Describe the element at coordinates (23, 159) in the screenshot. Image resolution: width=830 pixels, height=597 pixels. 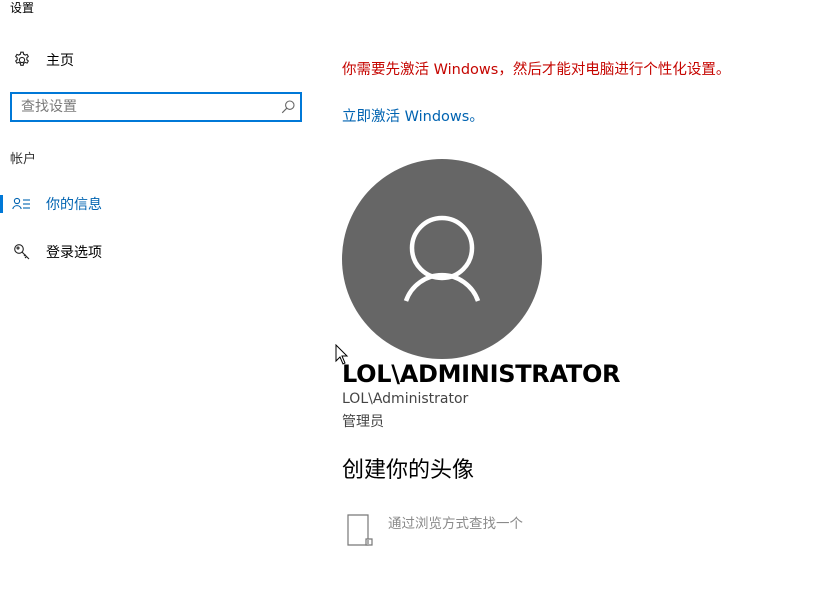
I see `section-header-accounts: 帐户` at that location.